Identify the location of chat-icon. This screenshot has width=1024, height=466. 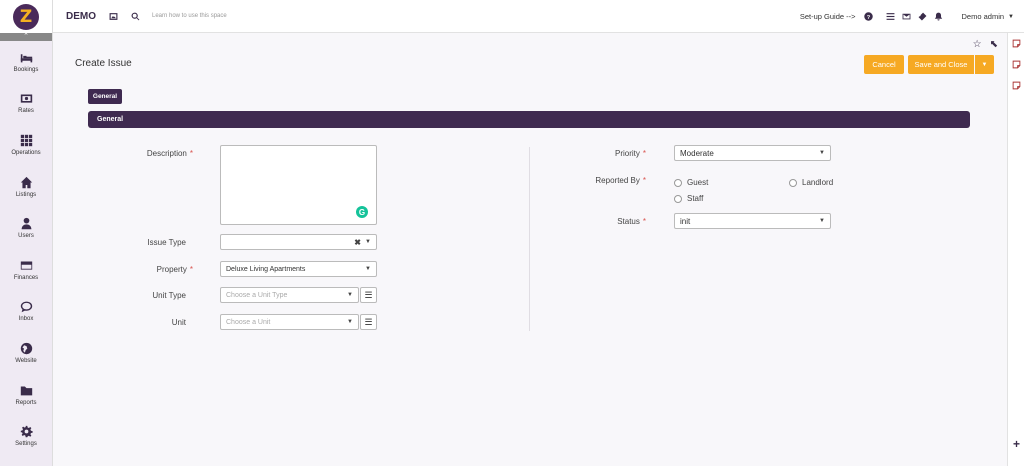
(26, 307).